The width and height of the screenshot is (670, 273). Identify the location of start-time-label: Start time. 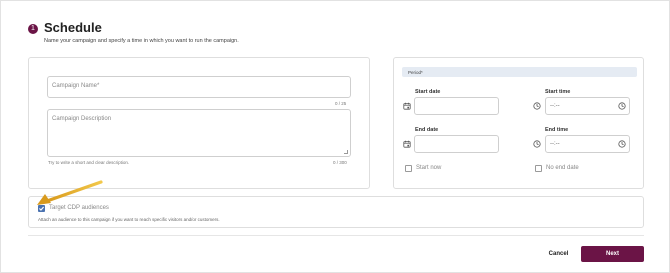
(558, 92).